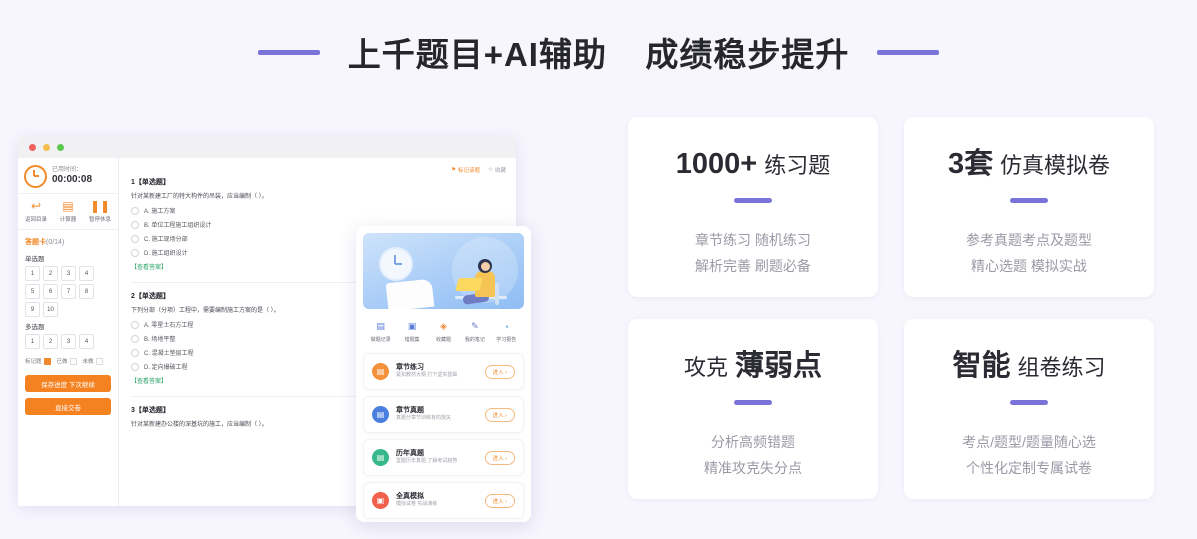  What do you see at coordinates (410, 293) in the screenshot?
I see `paper-icon` at bounding box center [410, 293].